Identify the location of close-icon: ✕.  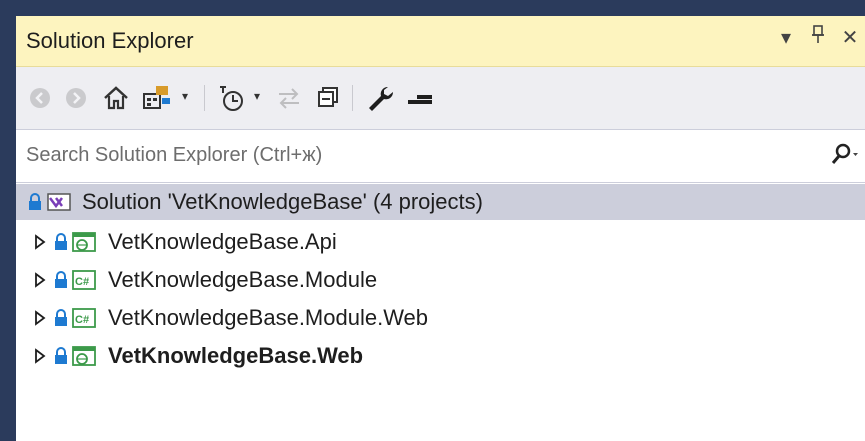
(850, 37).